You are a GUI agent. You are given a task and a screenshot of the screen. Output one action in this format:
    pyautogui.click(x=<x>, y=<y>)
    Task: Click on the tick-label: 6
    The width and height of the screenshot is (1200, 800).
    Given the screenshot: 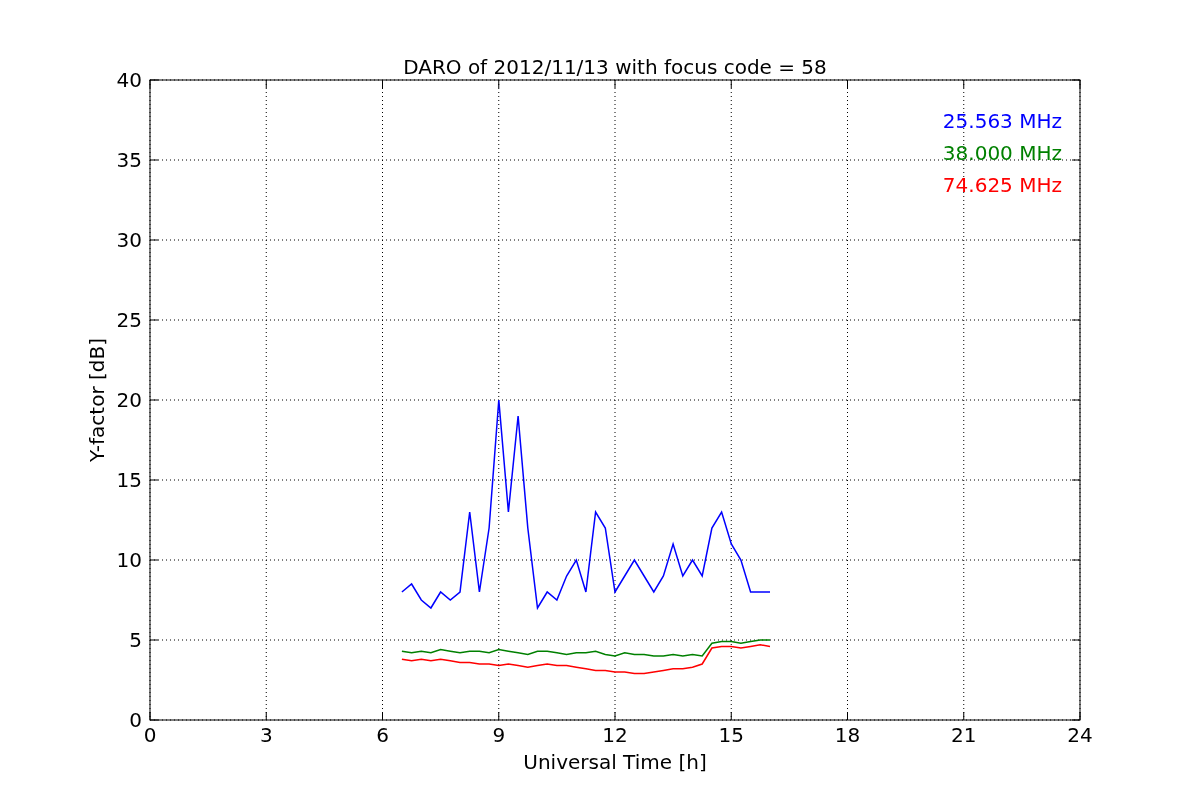 What is the action you would take?
    pyautogui.click(x=382, y=735)
    